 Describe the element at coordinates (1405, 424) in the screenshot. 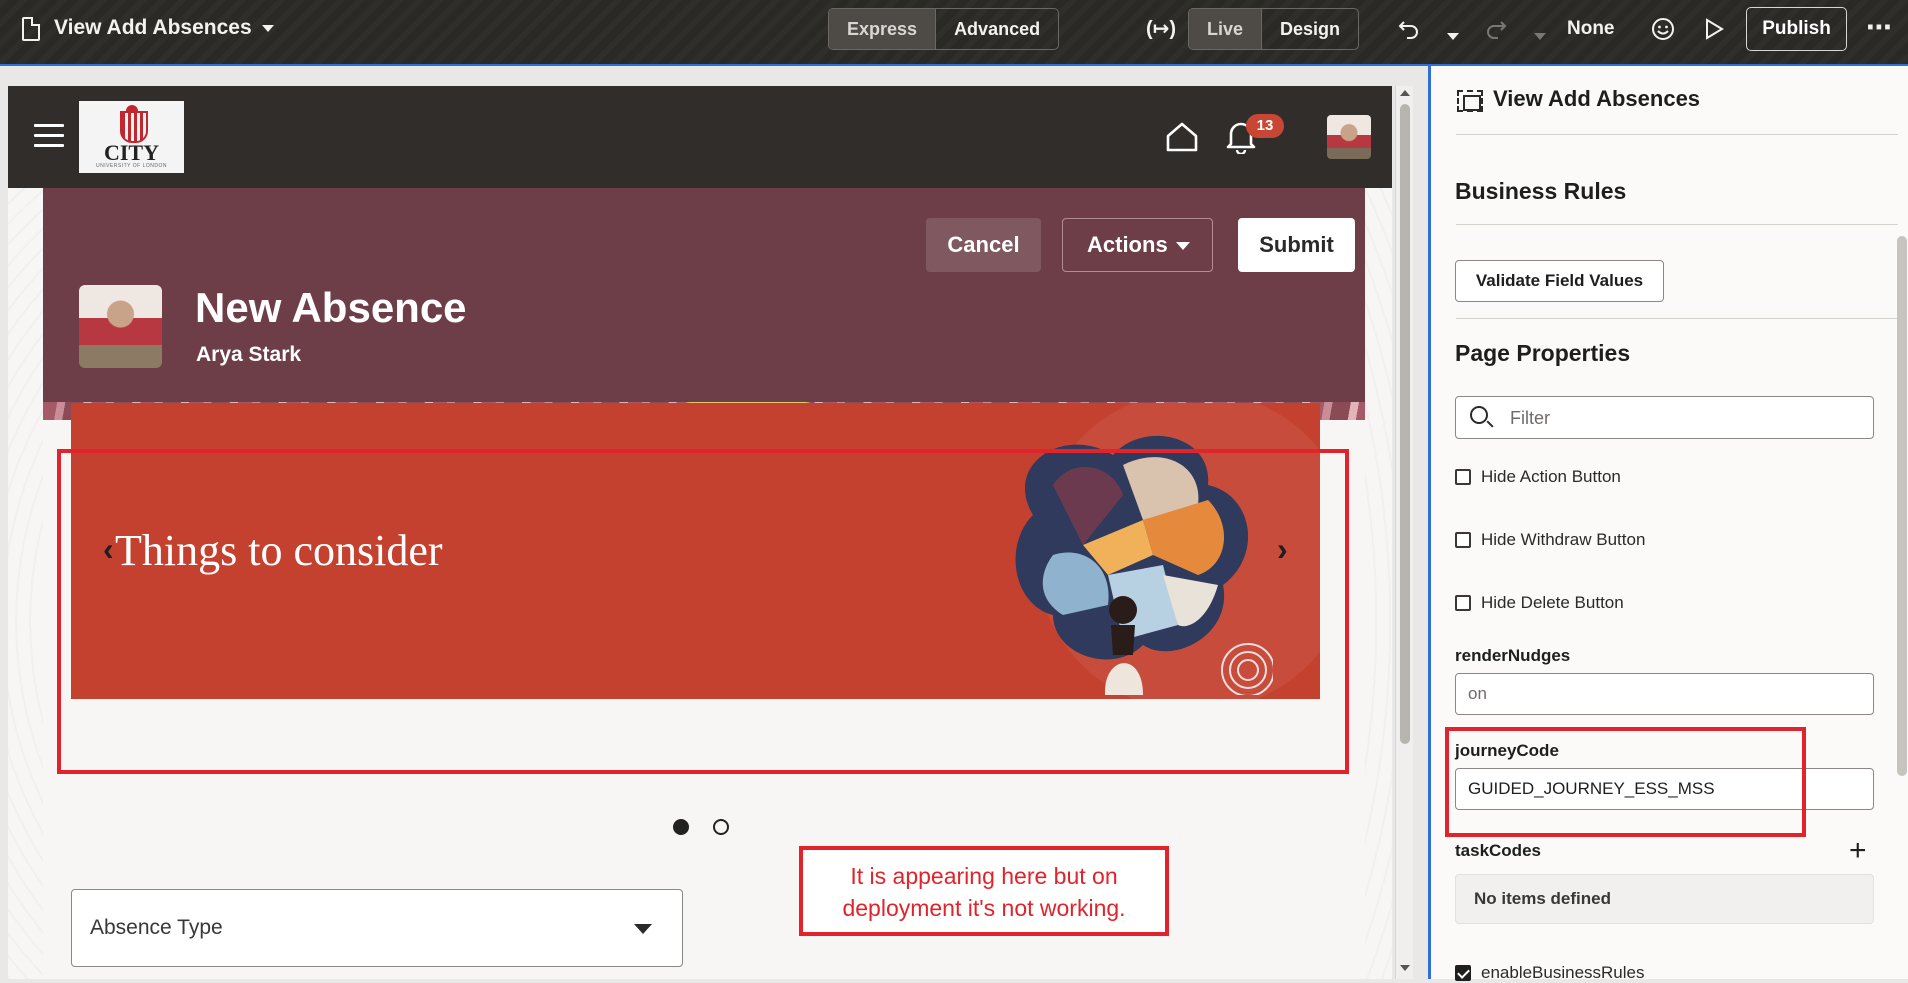

I see `scrollbar-thumb` at that location.